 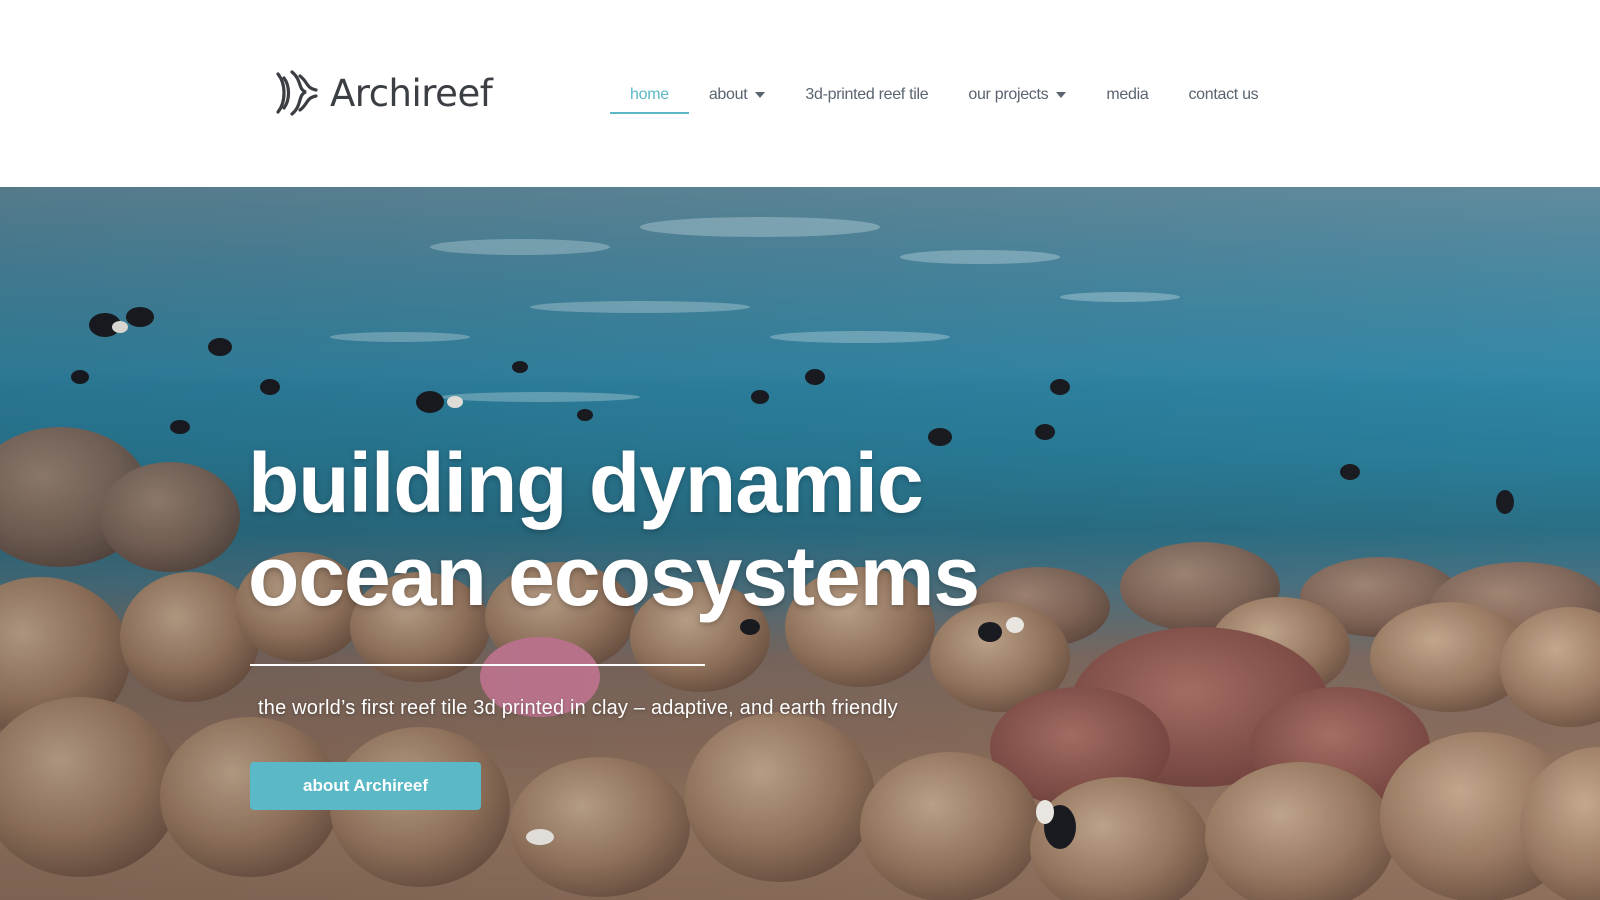 I want to click on nav-item-home: home, so click(x=649, y=96).